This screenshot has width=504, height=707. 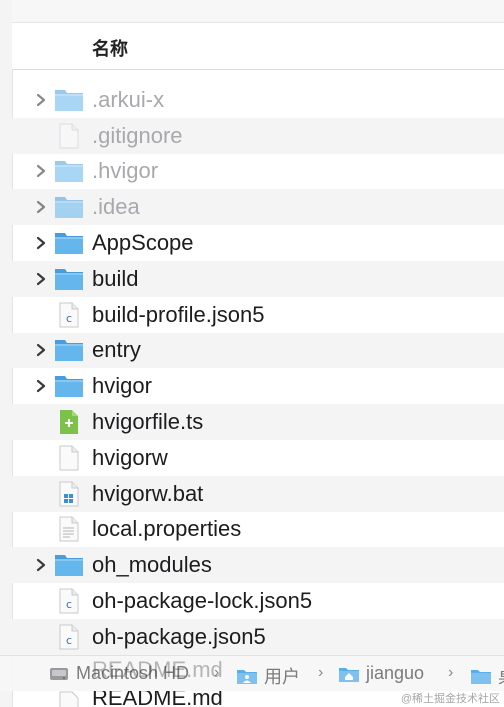 What do you see at coordinates (258, 386) in the screenshot?
I see `list-item-folder: hvigor` at bounding box center [258, 386].